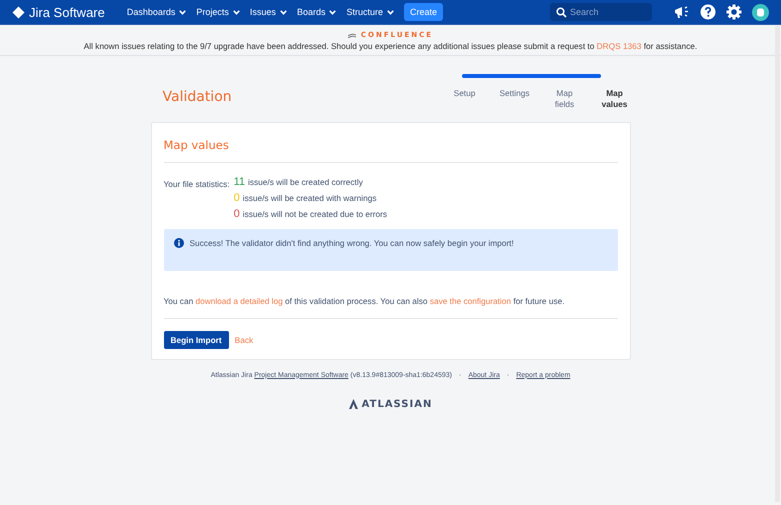 The image size is (781, 505). Describe the element at coordinates (316, 12) in the screenshot. I see `nav-menu-item: Boards` at that location.